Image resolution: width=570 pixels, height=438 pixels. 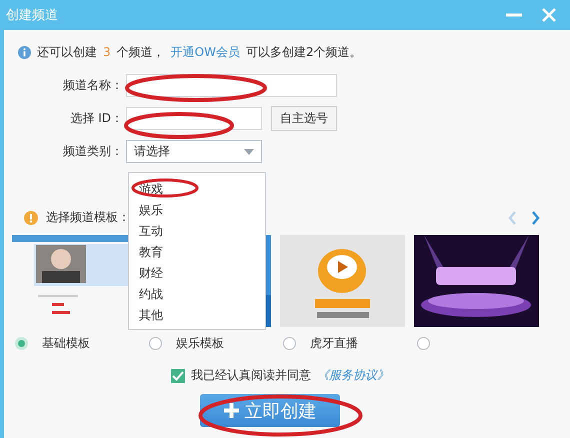 What do you see at coordinates (197, 252) in the screenshot?
I see `dropdown-option: 教育` at bounding box center [197, 252].